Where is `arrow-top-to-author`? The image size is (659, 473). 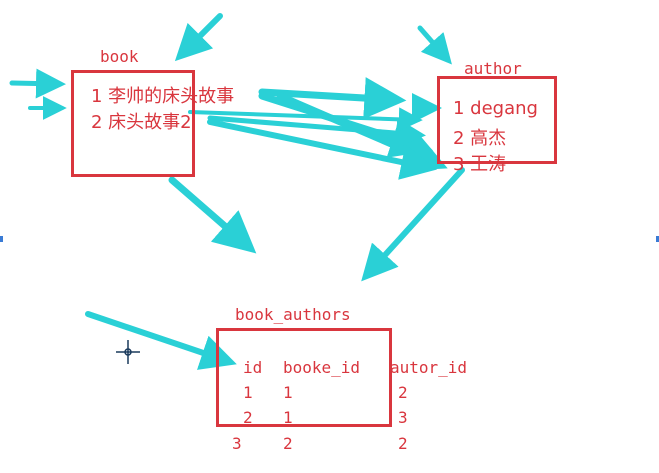 arrow-top-to-author is located at coordinates (434, 45).